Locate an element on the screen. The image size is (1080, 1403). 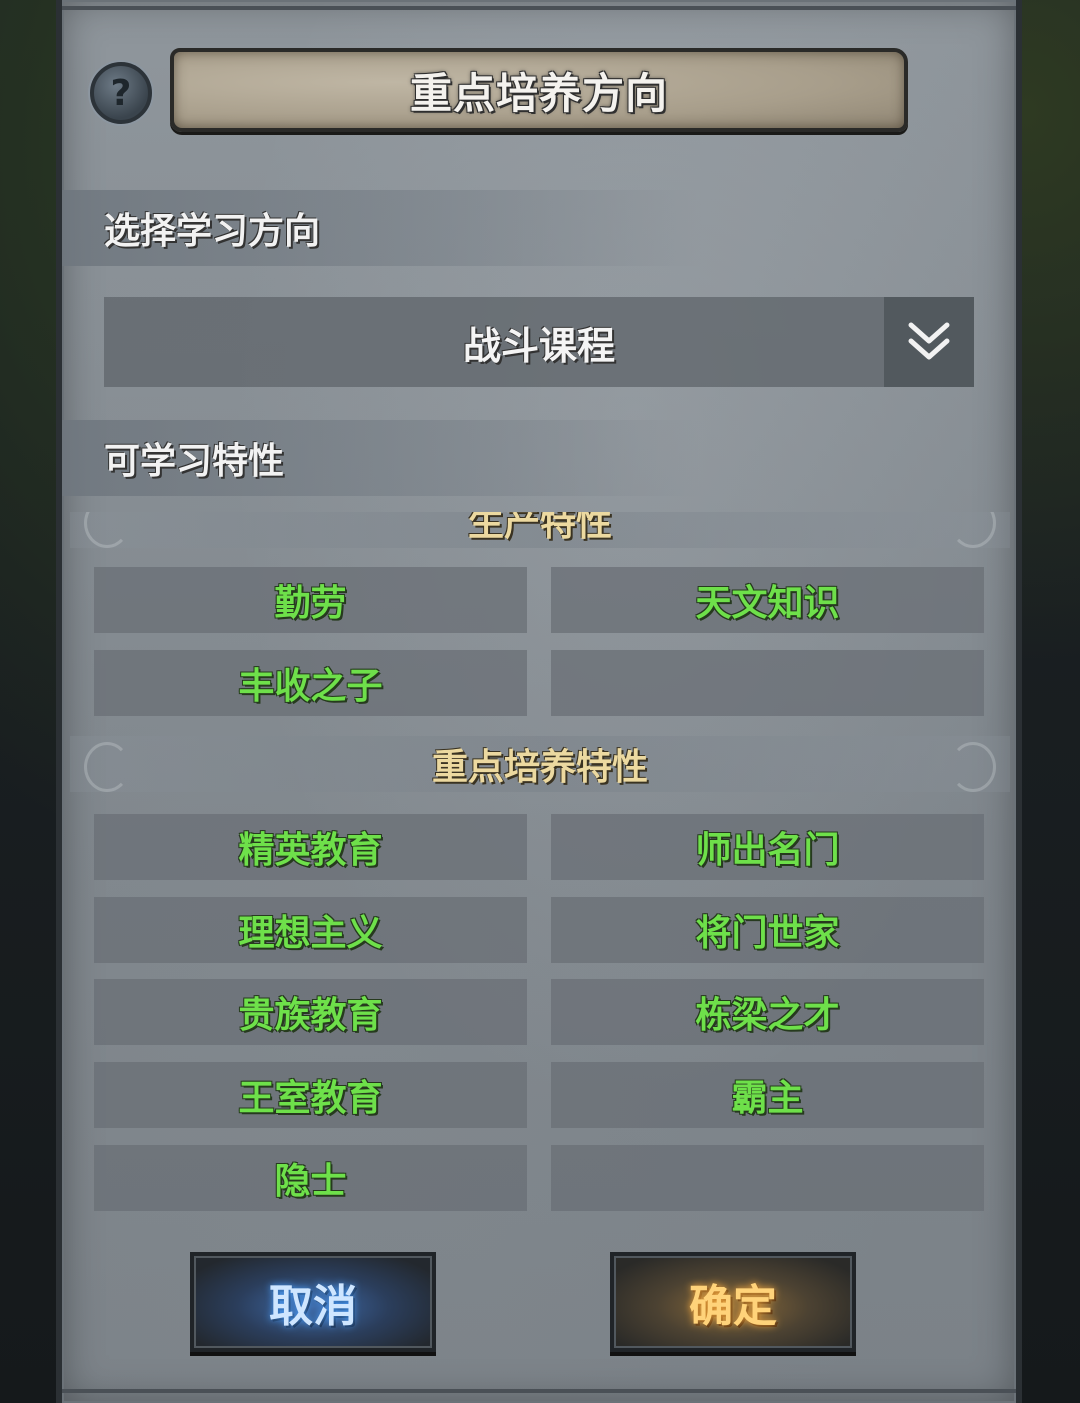
trait-cell: 霸主 is located at coordinates (767, 1095).